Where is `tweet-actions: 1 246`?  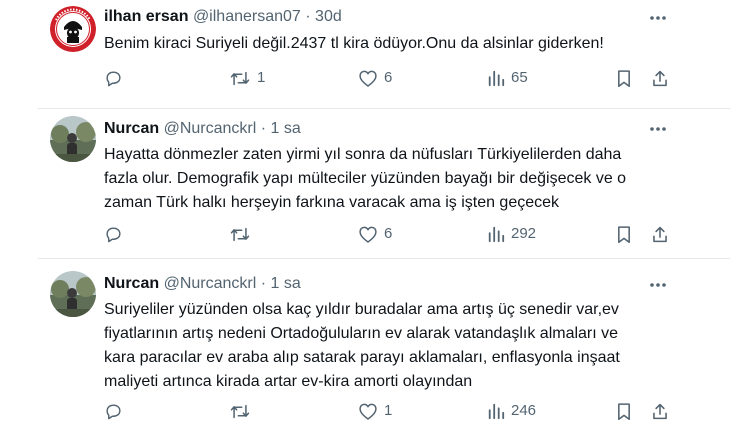 tweet-actions: 1 246 is located at coordinates (390, 411).